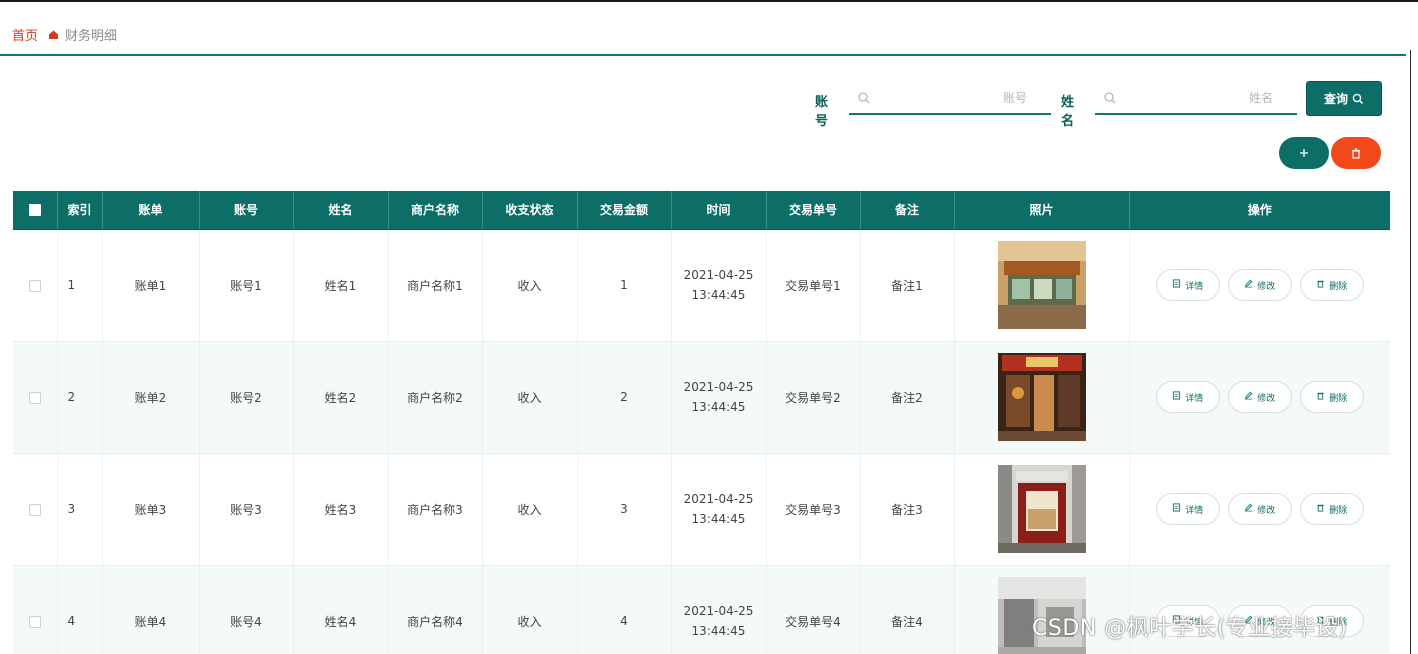 This screenshot has height=654, width=1418. What do you see at coordinates (435, 509) in the screenshot?
I see `cell-merchant: 商户名称3` at bounding box center [435, 509].